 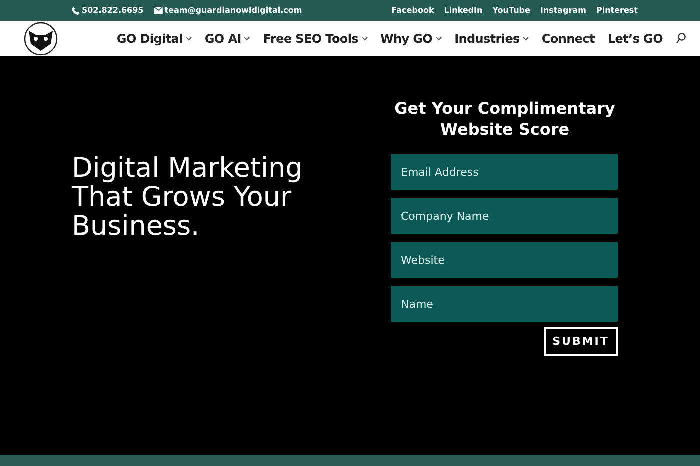 What do you see at coordinates (154, 39) in the screenshot?
I see `nav-link: GO Digital` at bounding box center [154, 39].